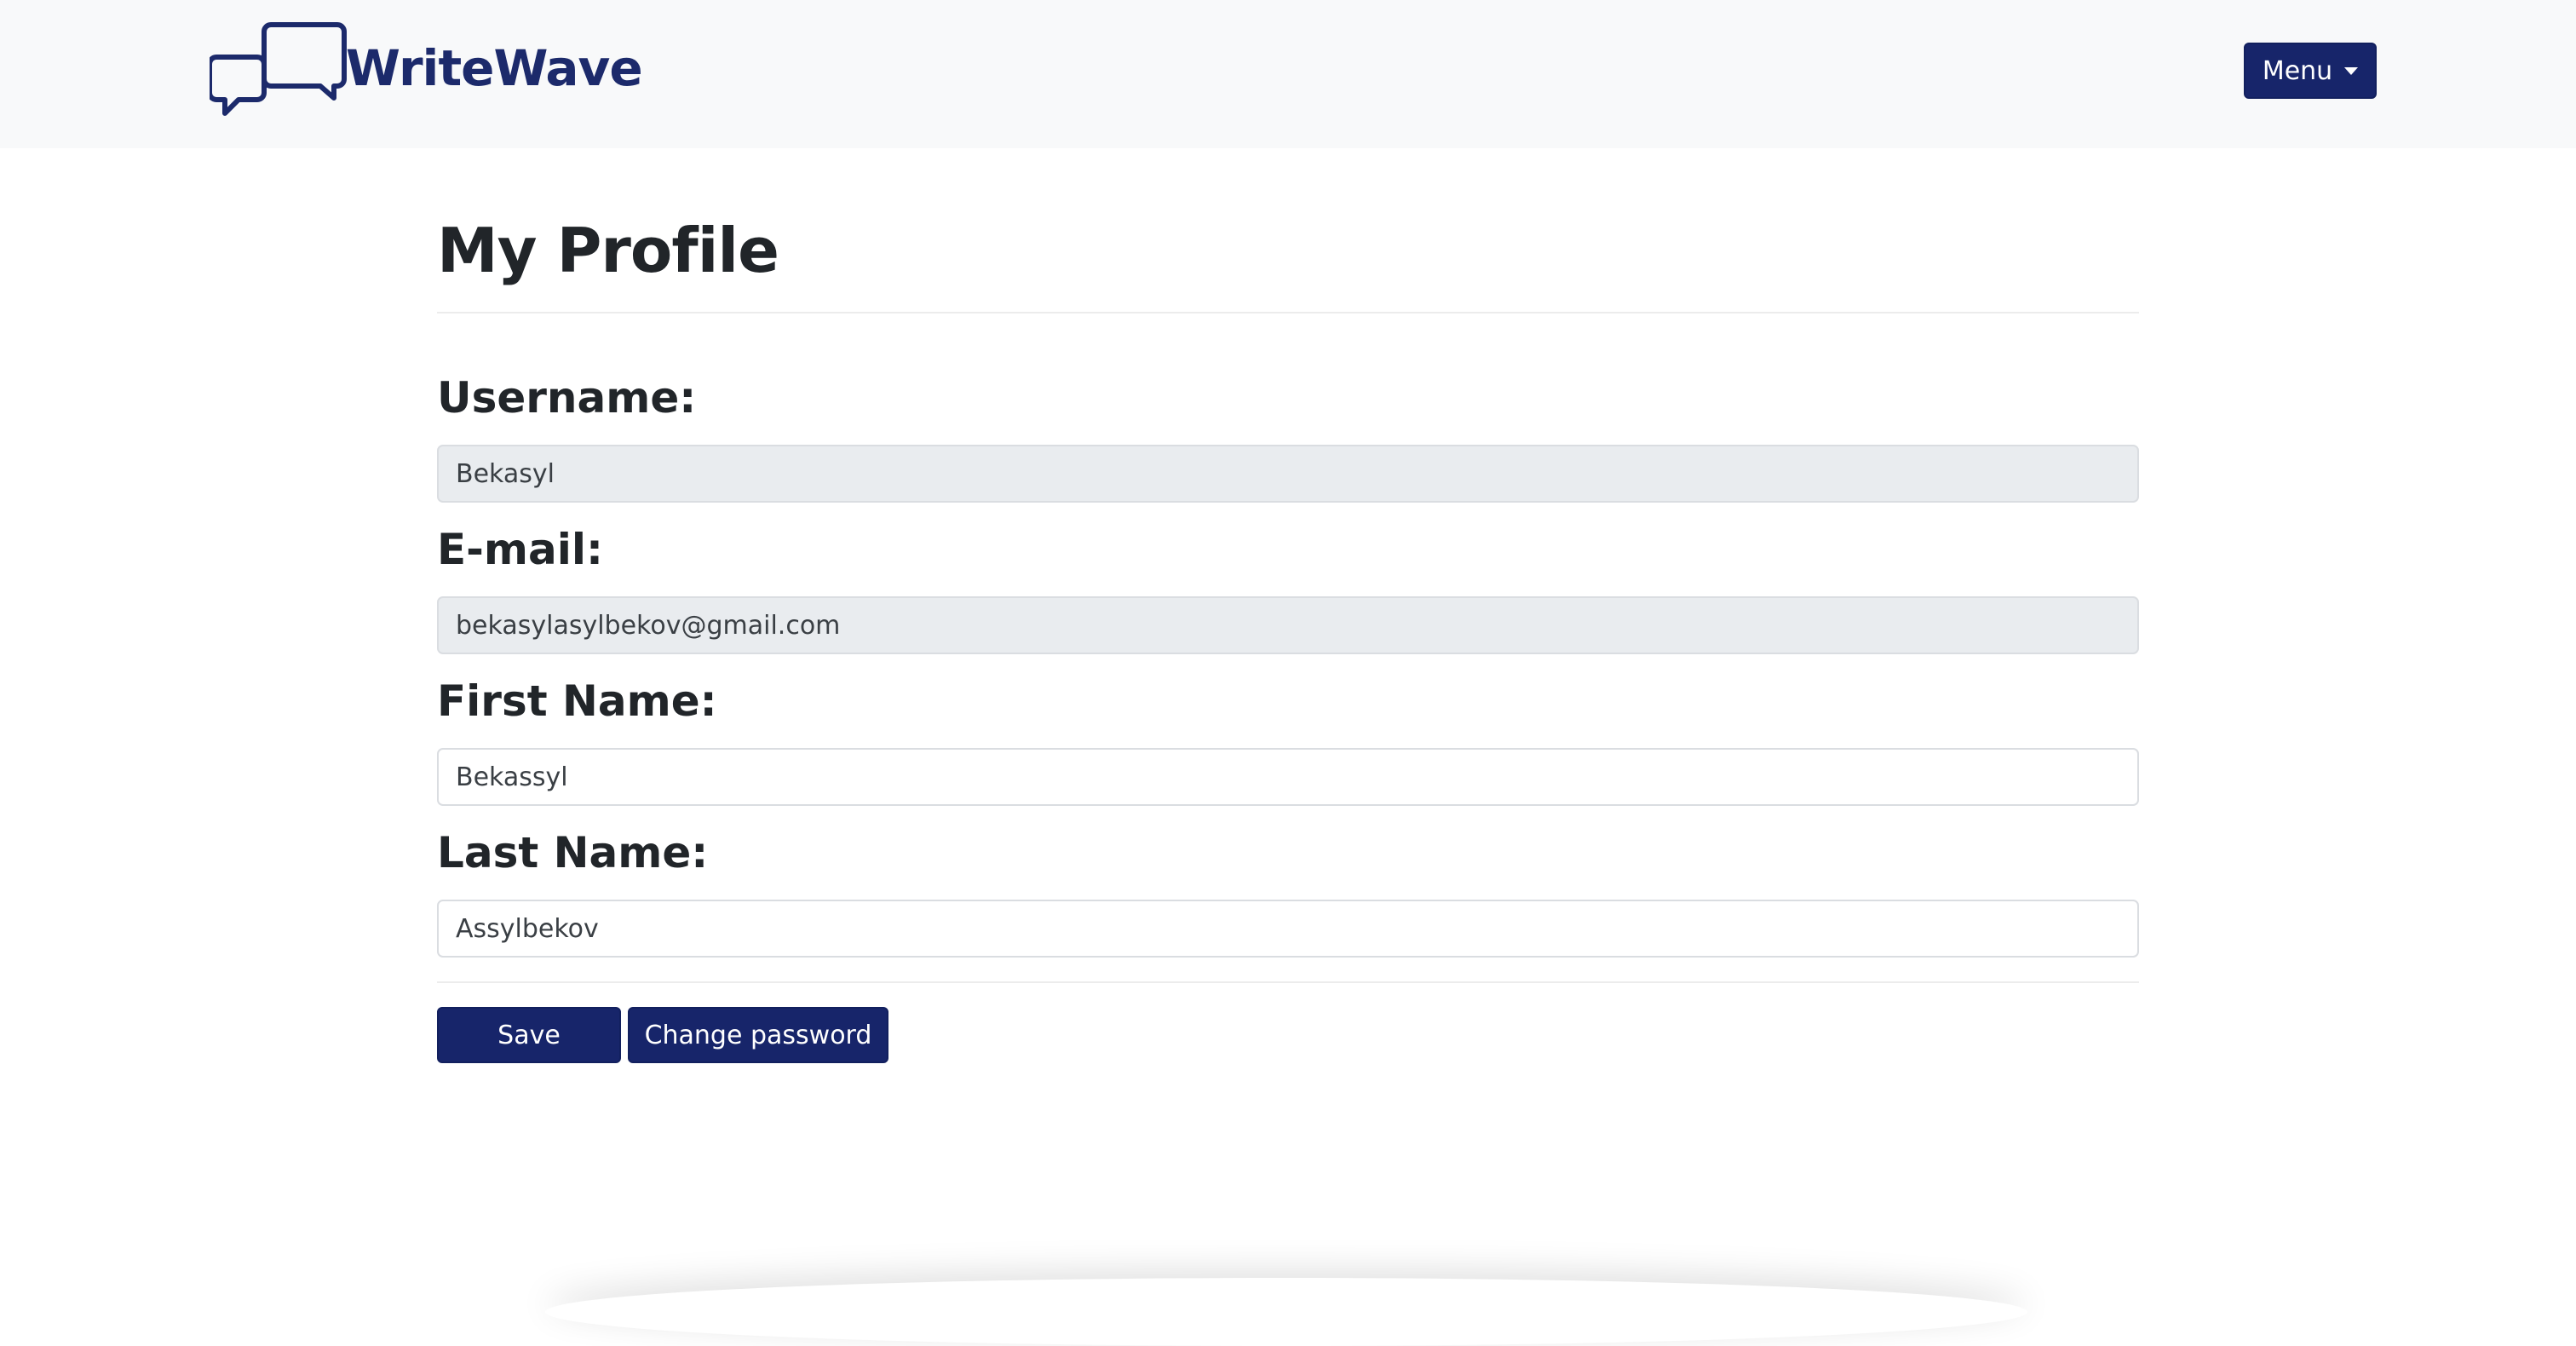  What do you see at coordinates (494, 68) in the screenshot?
I see `brand-name: WriteWave` at bounding box center [494, 68].